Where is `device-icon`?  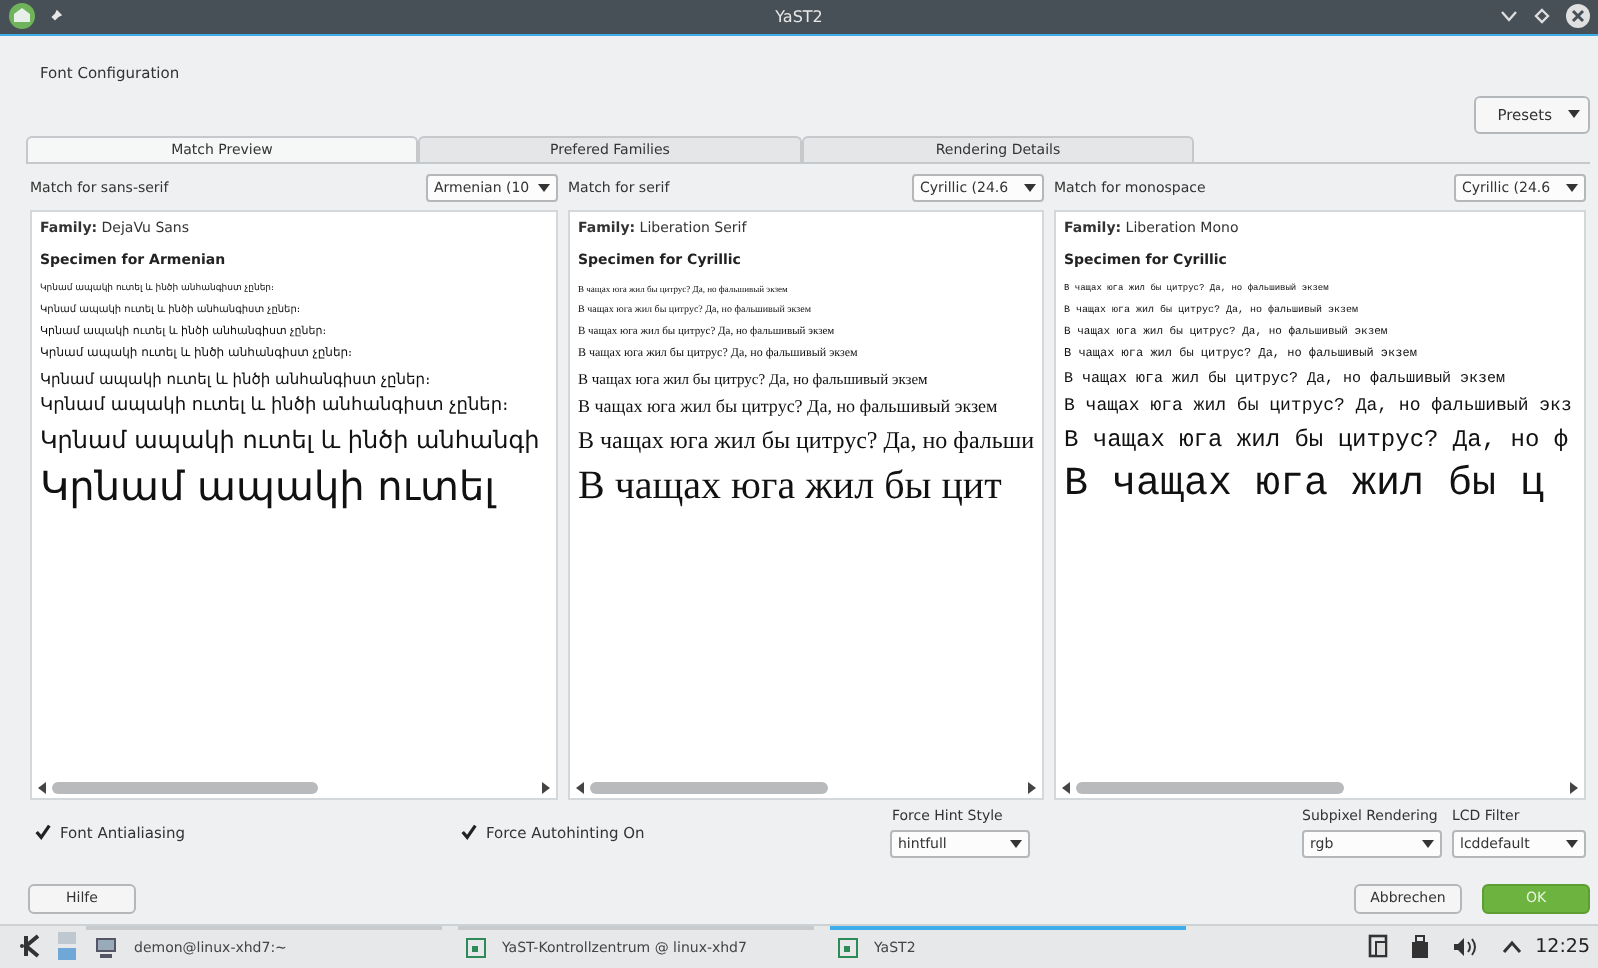
device-icon is located at coordinates (1419, 946).